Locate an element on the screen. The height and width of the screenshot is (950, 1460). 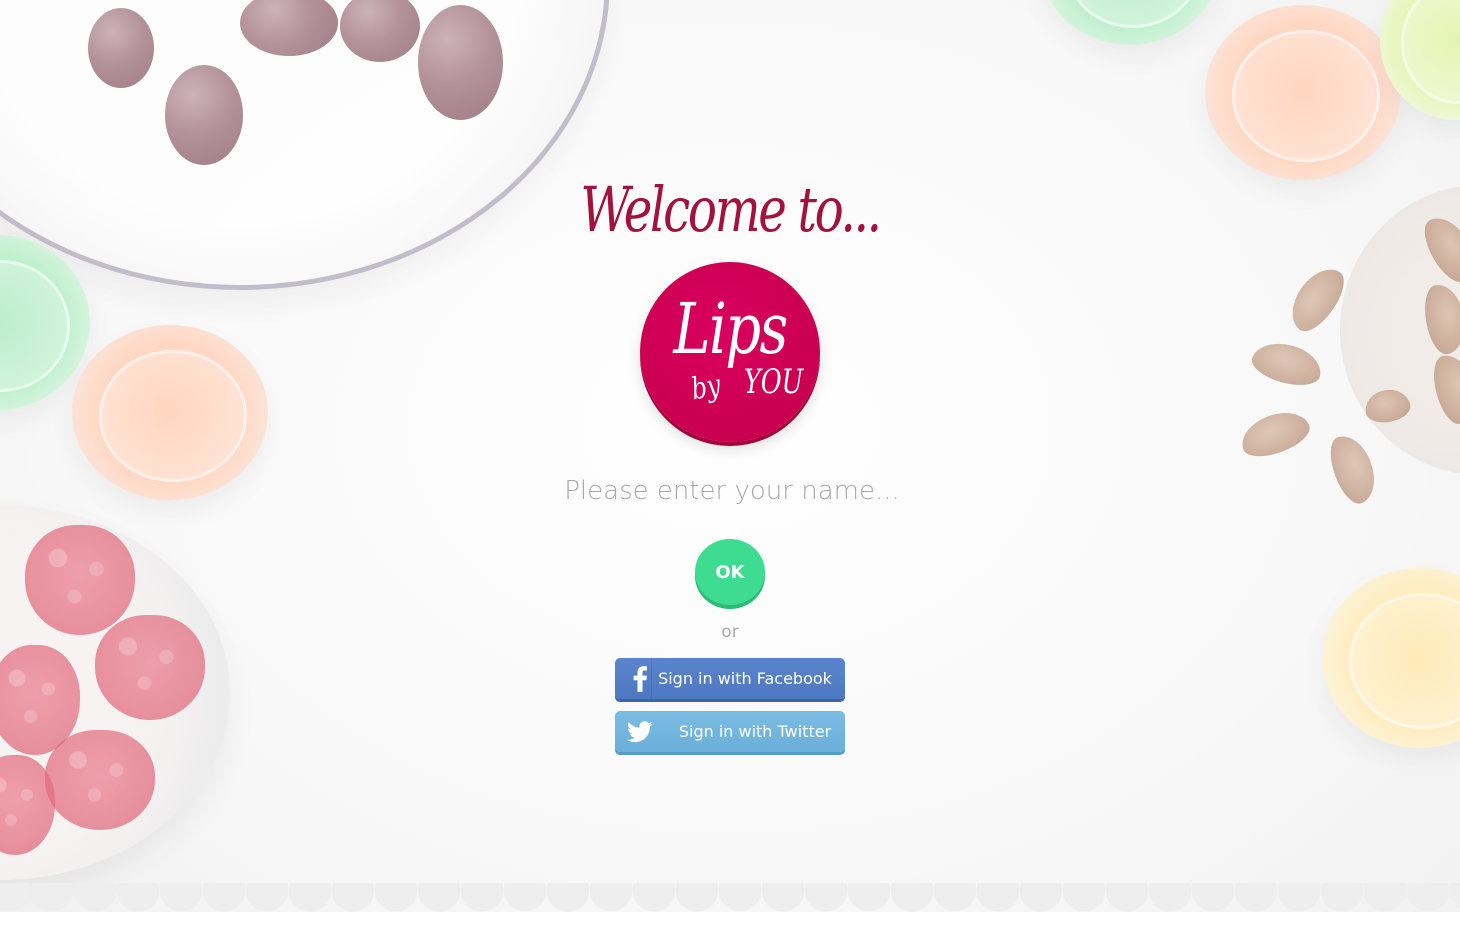
lips-by-you-logo: Lips by YOU is located at coordinates (730, 352).